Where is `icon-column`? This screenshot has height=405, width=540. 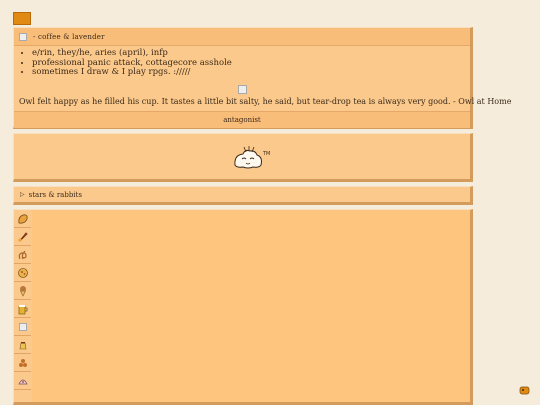 icon-column is located at coordinates (23, 300).